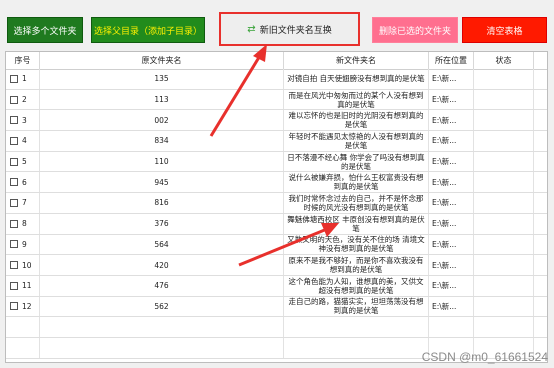 The width and height of the screenshot is (554, 368). I want to click on old-name-cell: 945, so click(162, 182).